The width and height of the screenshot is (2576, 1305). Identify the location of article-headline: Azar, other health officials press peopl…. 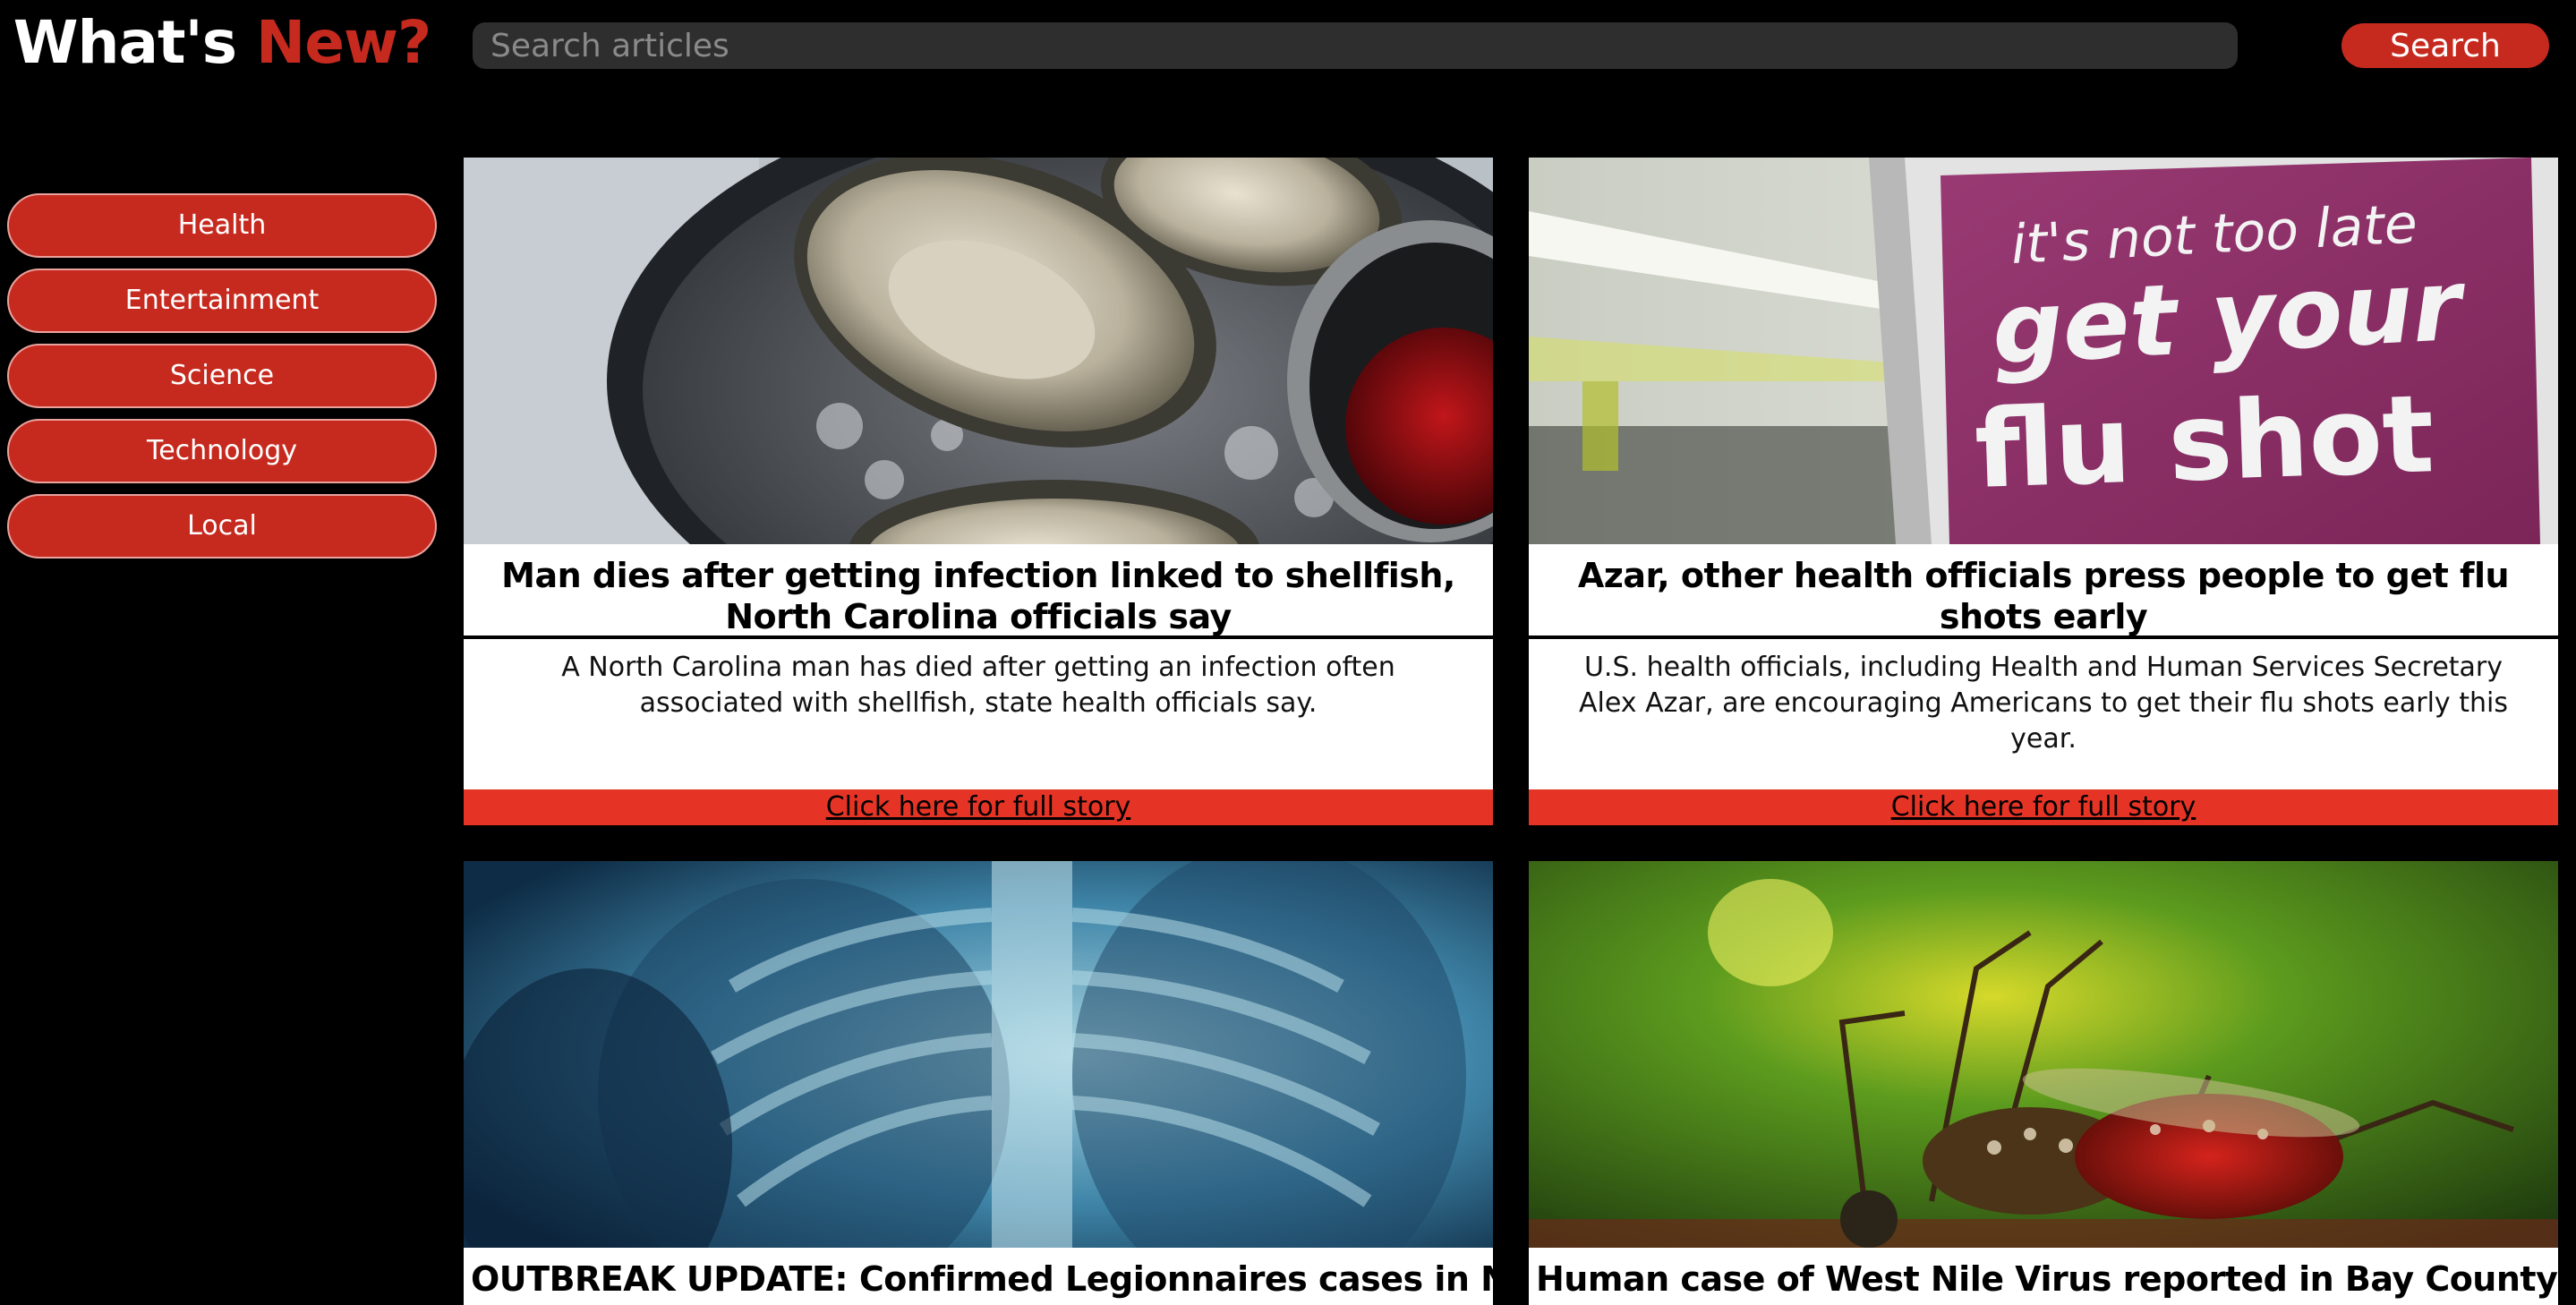
(2043, 590).